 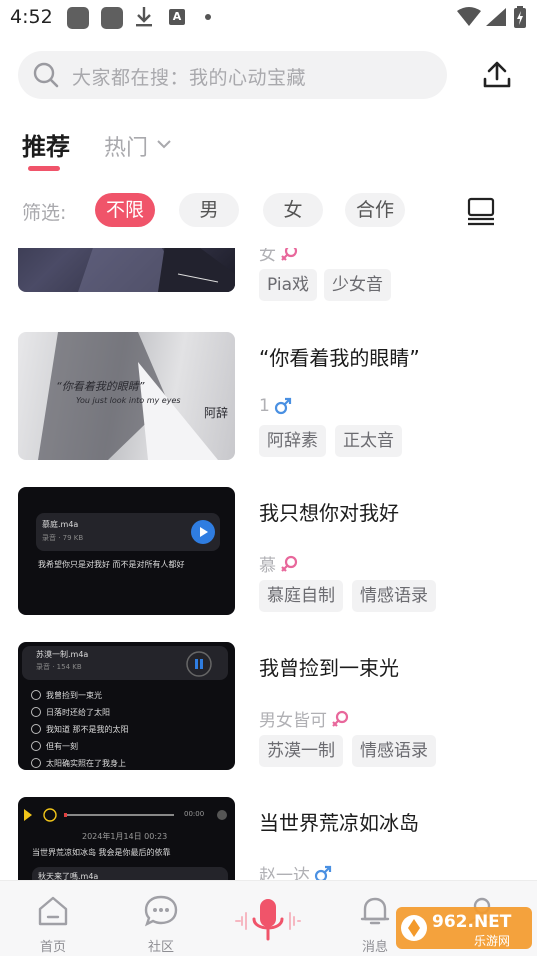 I want to click on signal-icon, so click(x=496, y=17).